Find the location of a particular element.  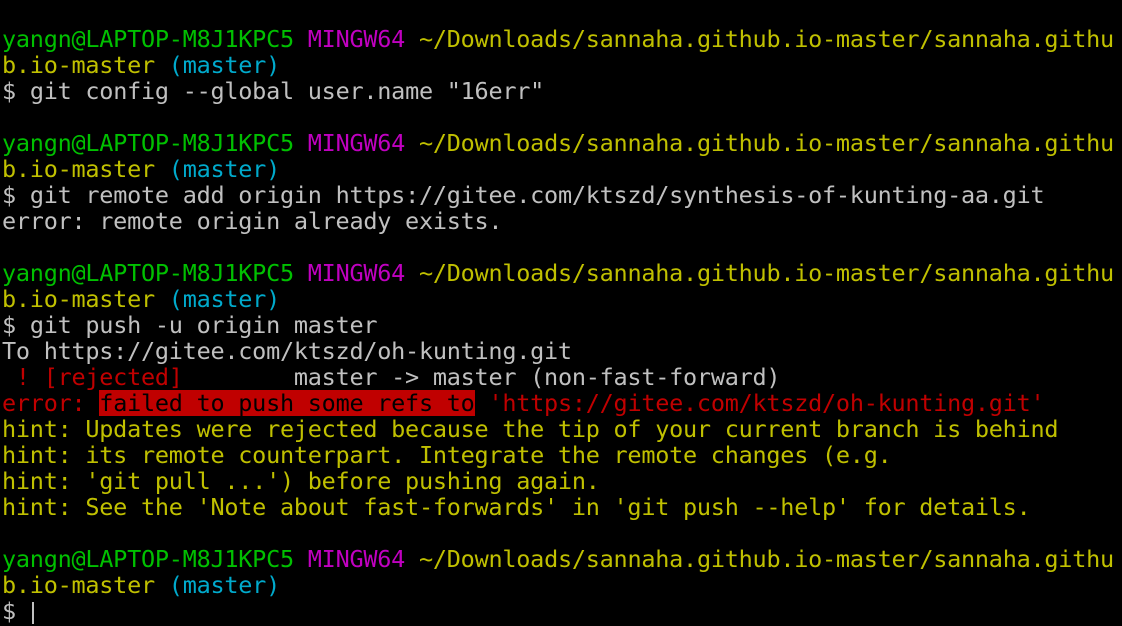

command-text: git config --global user.name "16err" is located at coordinates (287, 91).